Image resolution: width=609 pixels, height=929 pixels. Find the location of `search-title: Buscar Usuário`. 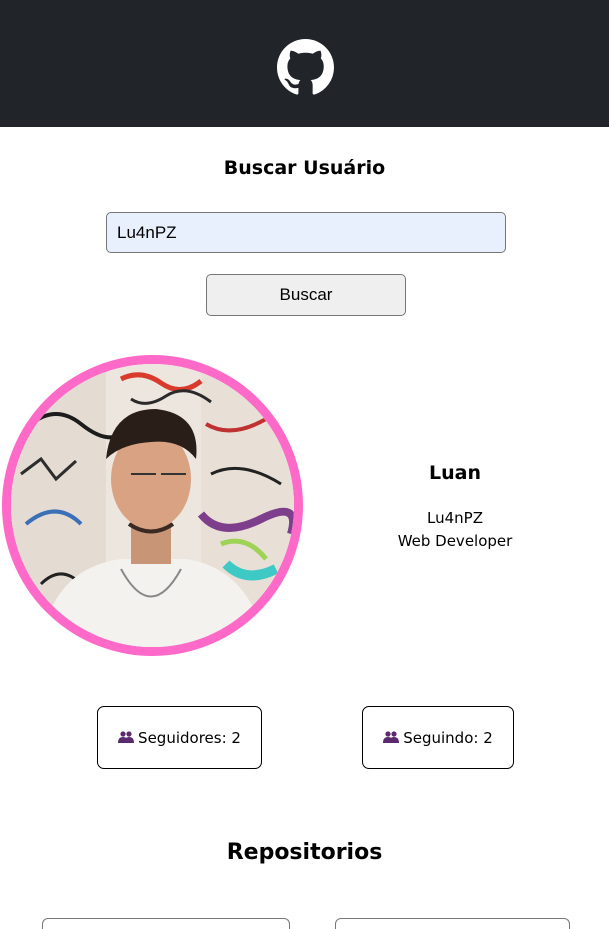

search-title: Buscar Usuário is located at coordinates (304, 168).